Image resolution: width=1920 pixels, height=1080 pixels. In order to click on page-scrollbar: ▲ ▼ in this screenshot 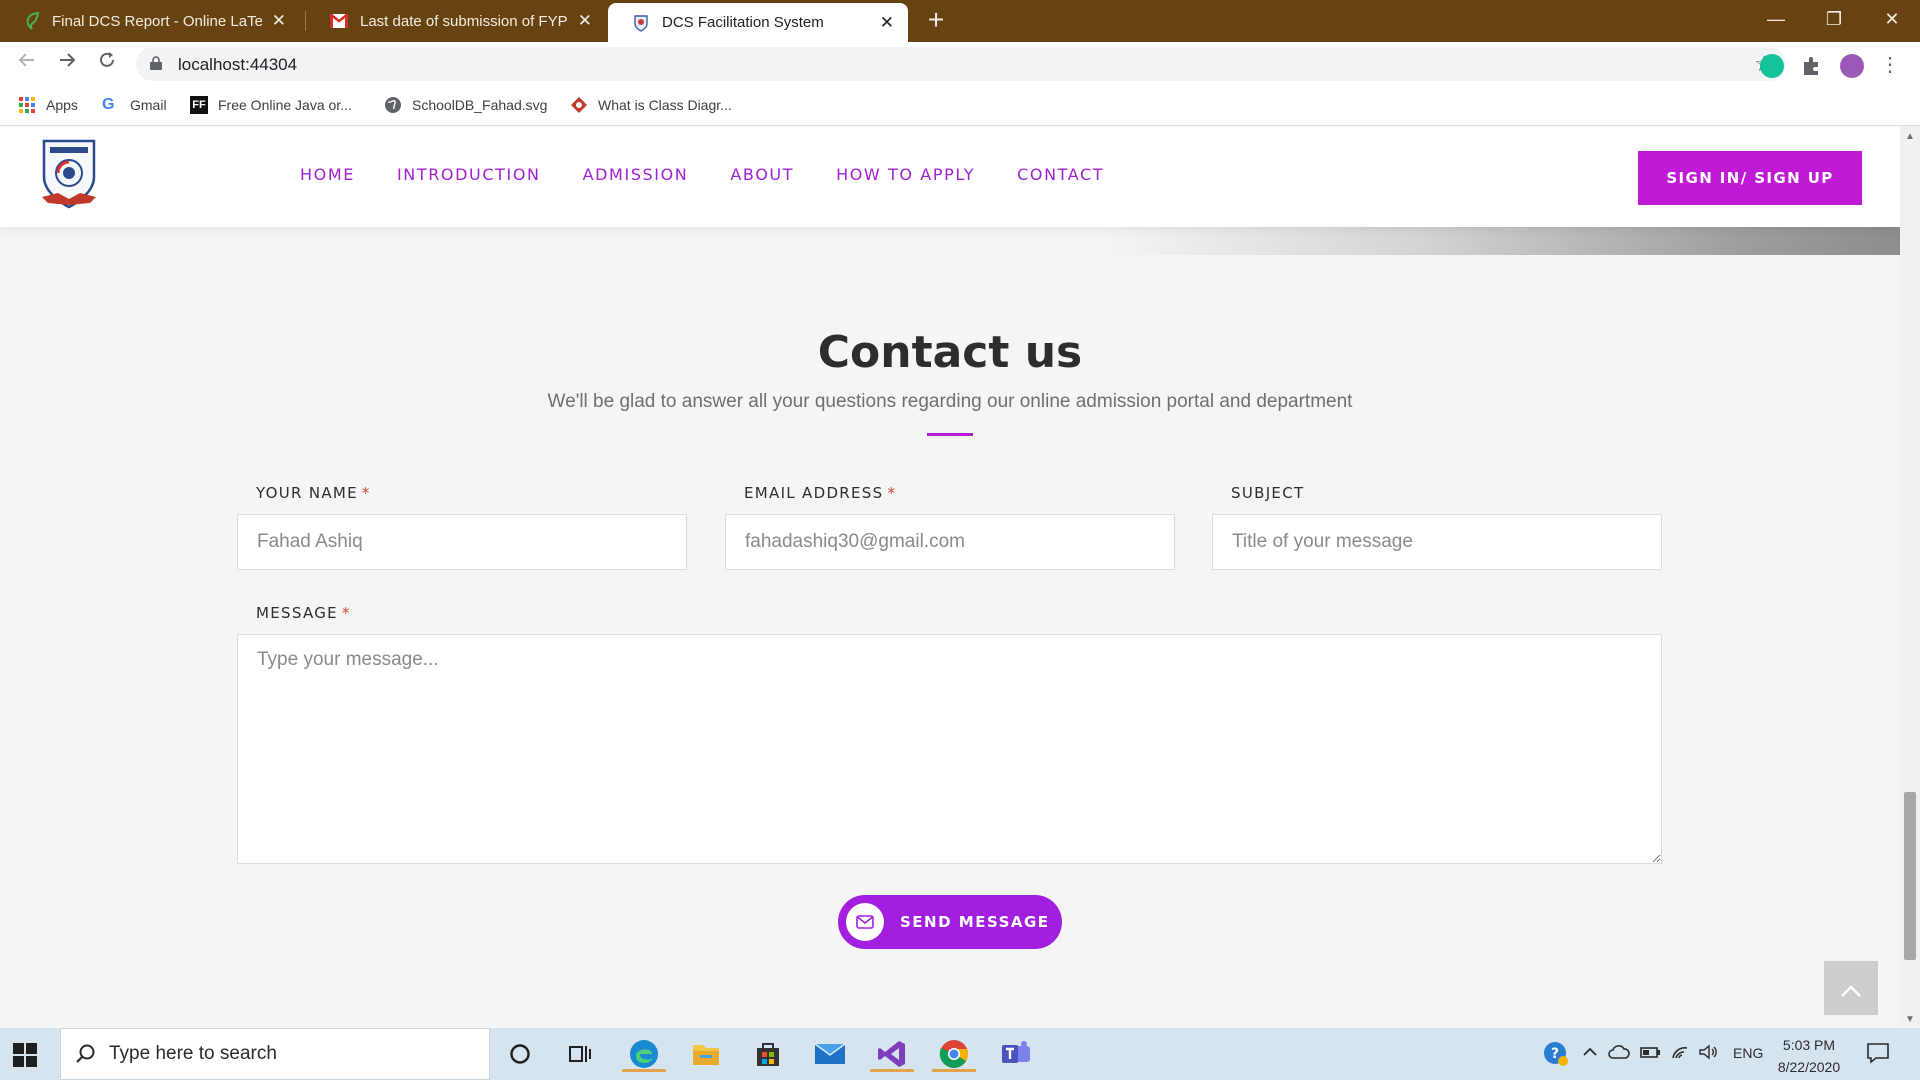, I will do `click(1910, 577)`.